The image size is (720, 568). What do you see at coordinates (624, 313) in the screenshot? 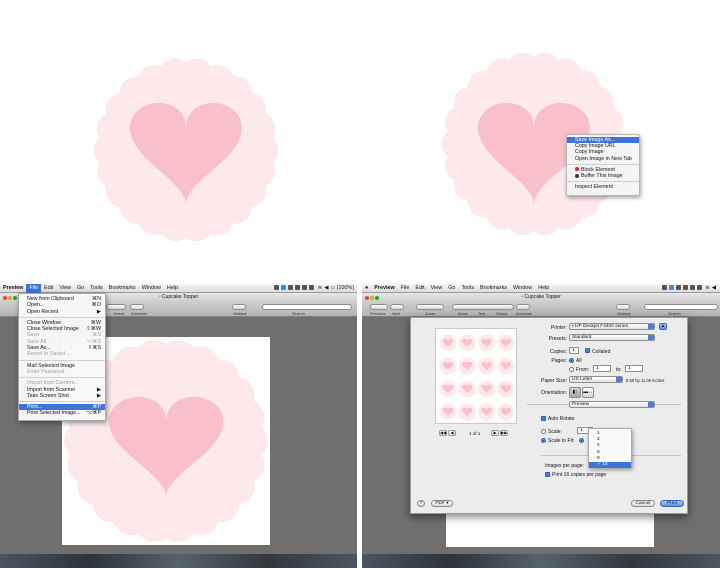
I see `sidebar-label: Sidebar` at bounding box center [624, 313].